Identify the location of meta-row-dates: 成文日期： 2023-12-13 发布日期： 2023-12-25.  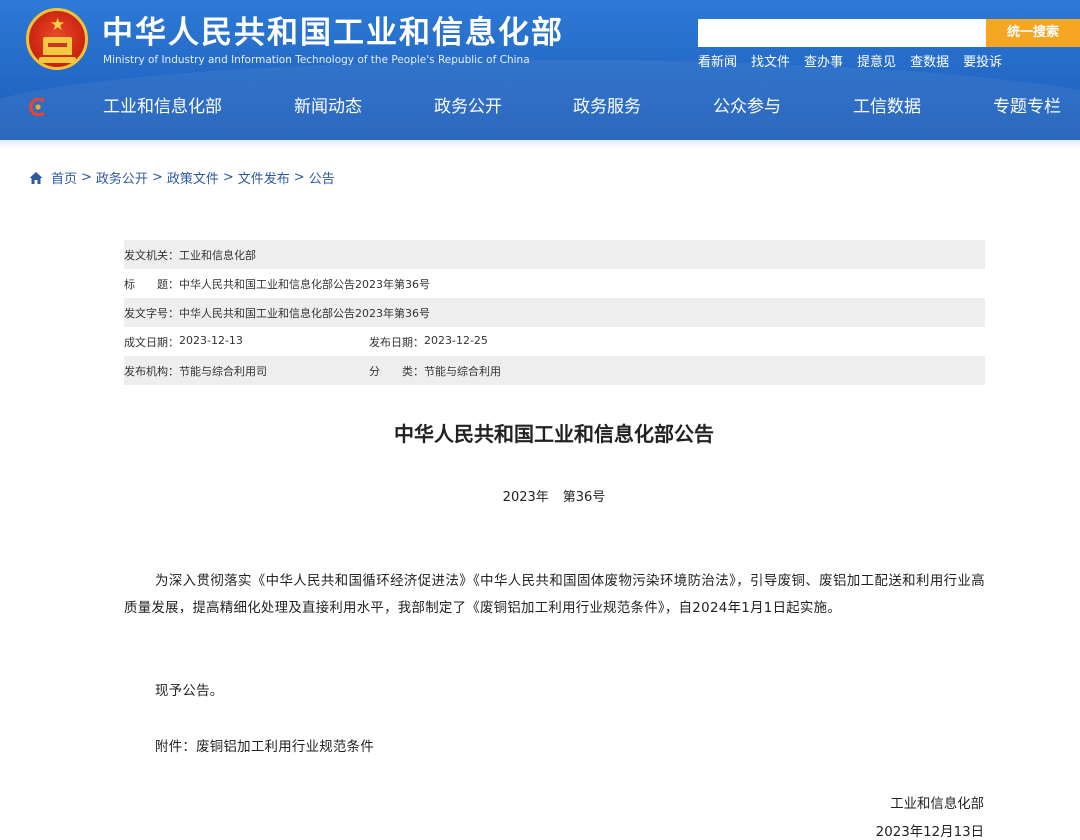
(554, 341).